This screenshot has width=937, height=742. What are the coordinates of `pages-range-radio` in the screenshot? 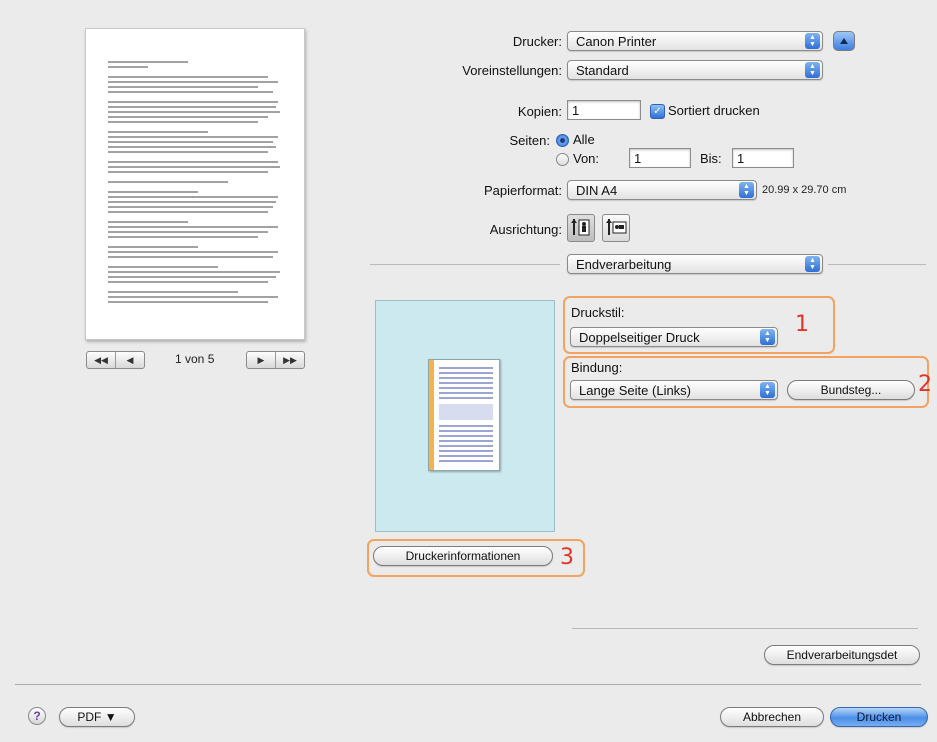 It's located at (562, 159).